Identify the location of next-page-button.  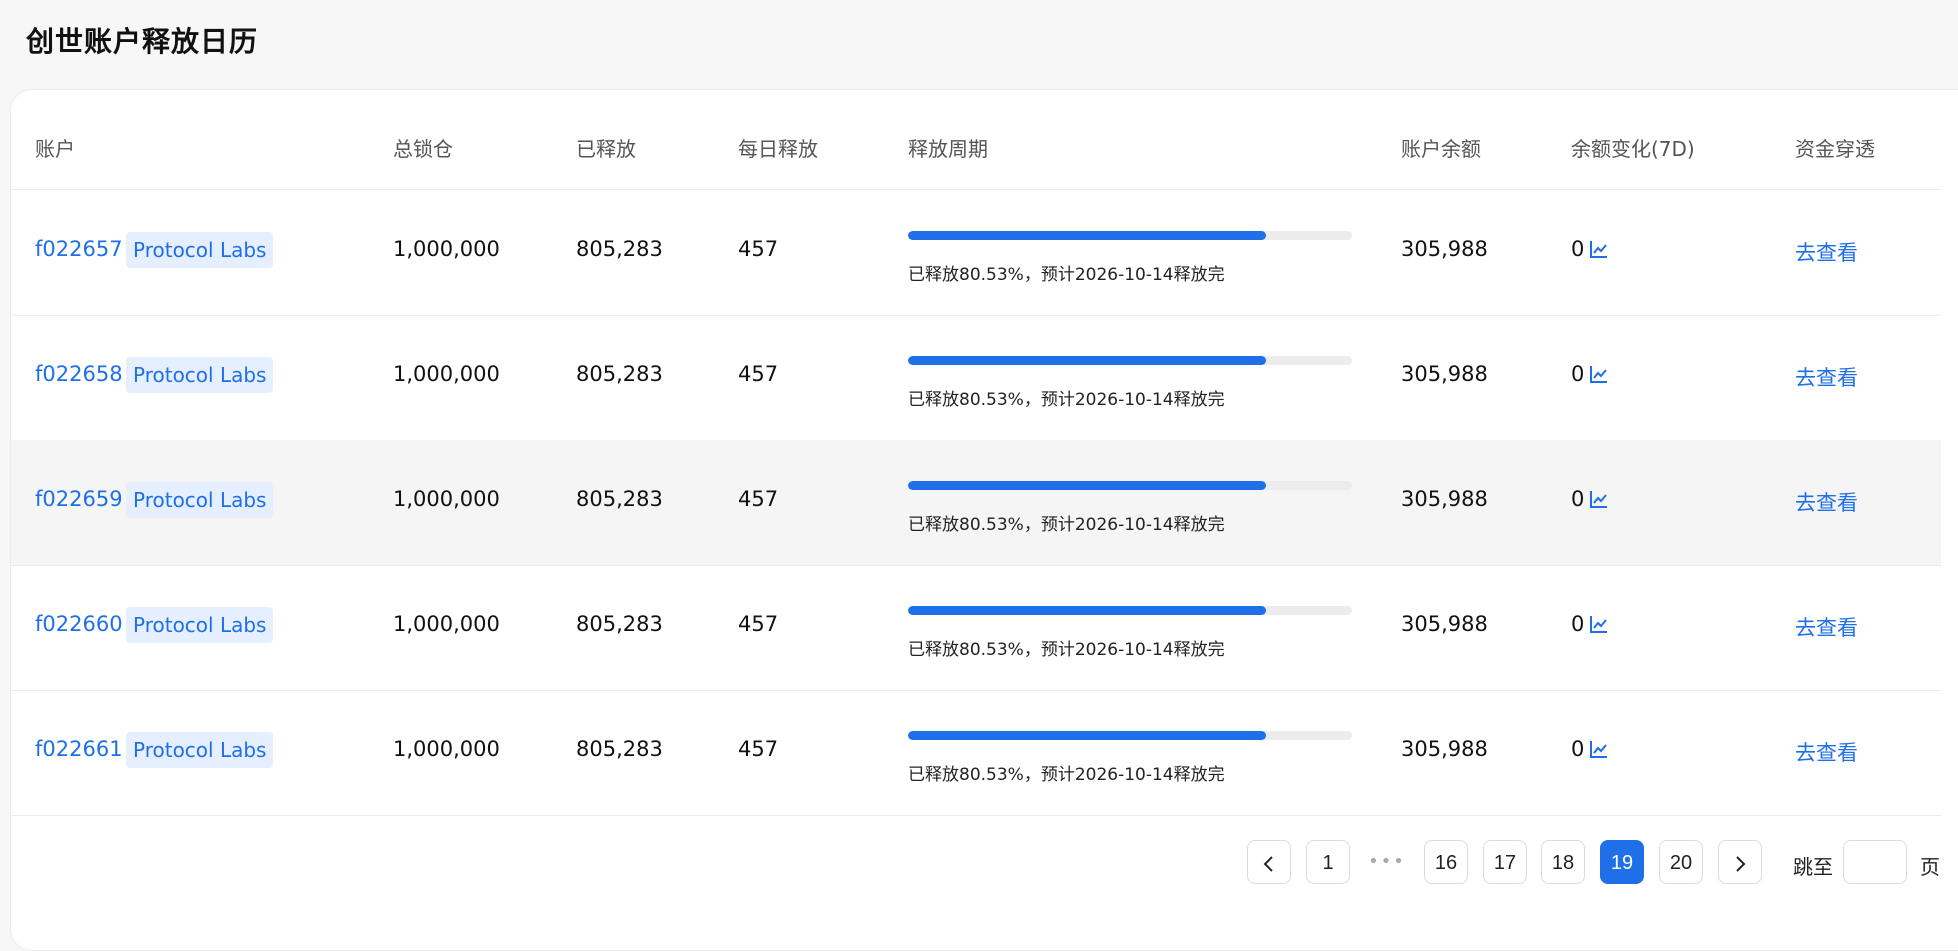
(1740, 862).